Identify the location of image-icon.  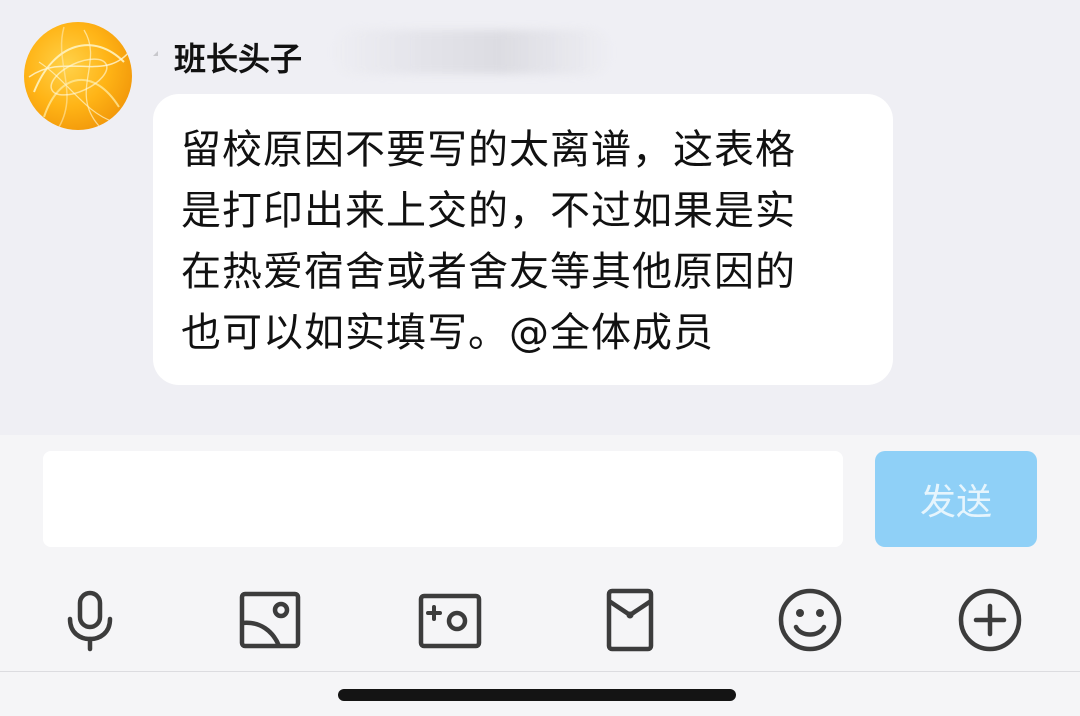
(270, 620).